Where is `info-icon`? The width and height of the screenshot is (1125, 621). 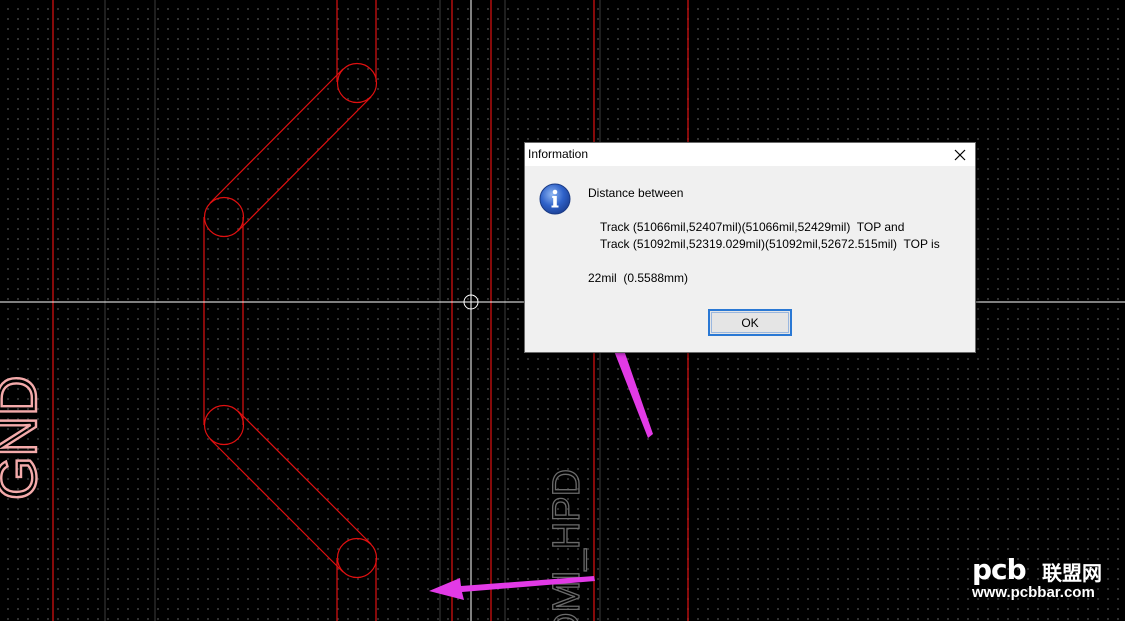 info-icon is located at coordinates (555, 199).